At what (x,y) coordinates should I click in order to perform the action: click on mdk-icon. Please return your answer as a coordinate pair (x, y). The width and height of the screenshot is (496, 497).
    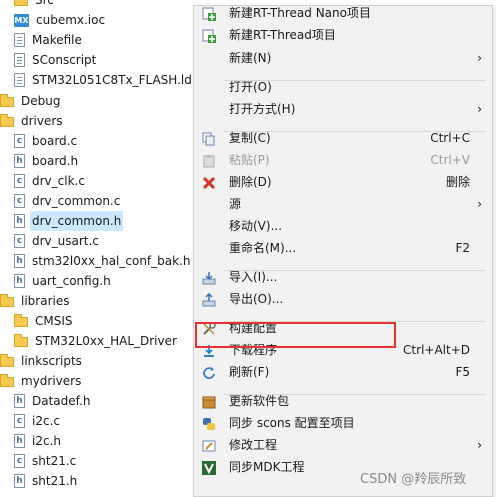
    Looking at the image, I should click on (209, 467).